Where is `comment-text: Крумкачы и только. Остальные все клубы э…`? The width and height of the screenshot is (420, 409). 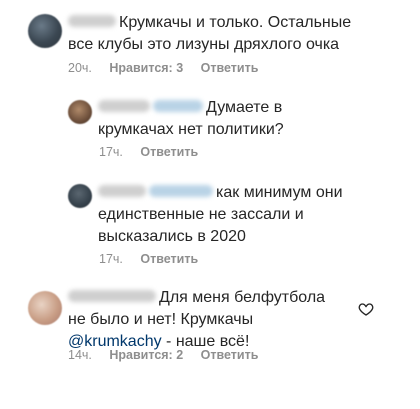
comment-text: Крумкачы и только. Остальные все клубы э… is located at coordinates (210, 33).